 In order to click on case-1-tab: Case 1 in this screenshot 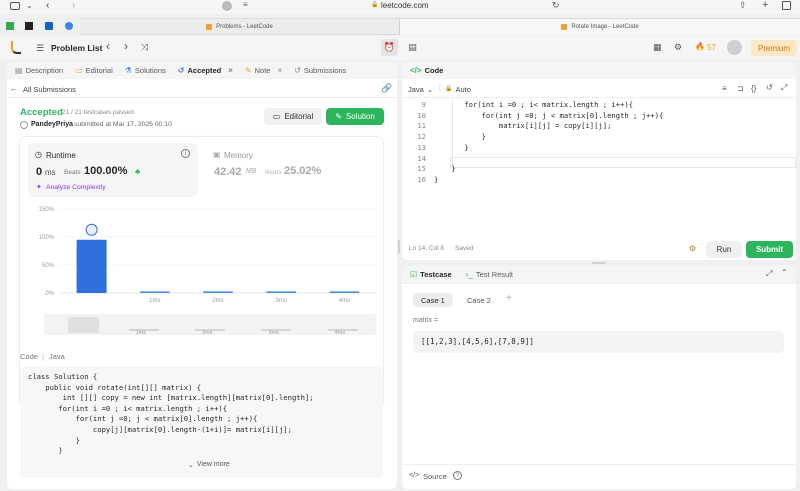, I will do `click(433, 300)`.